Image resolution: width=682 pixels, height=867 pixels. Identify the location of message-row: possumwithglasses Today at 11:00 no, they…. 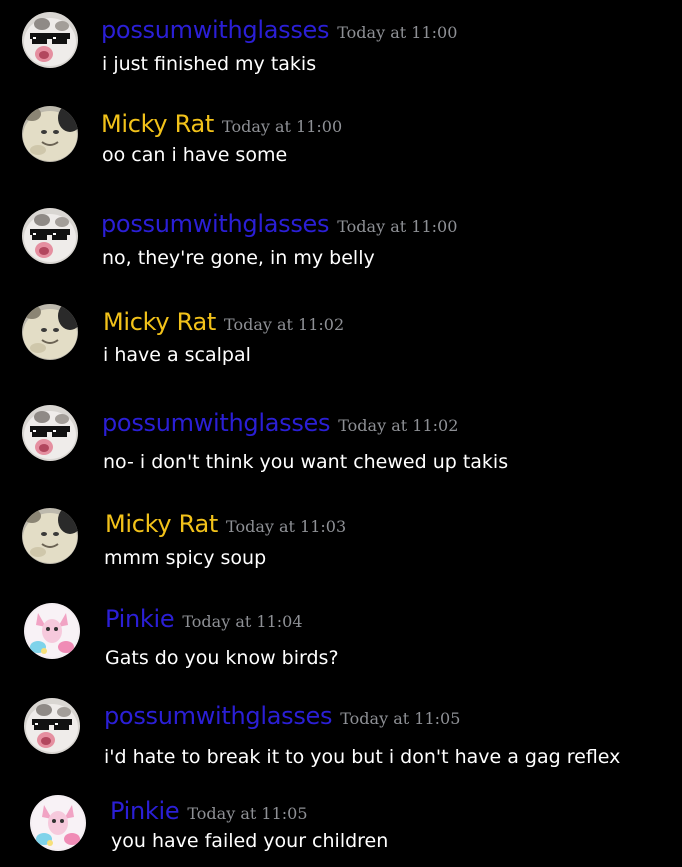
(341, 238).